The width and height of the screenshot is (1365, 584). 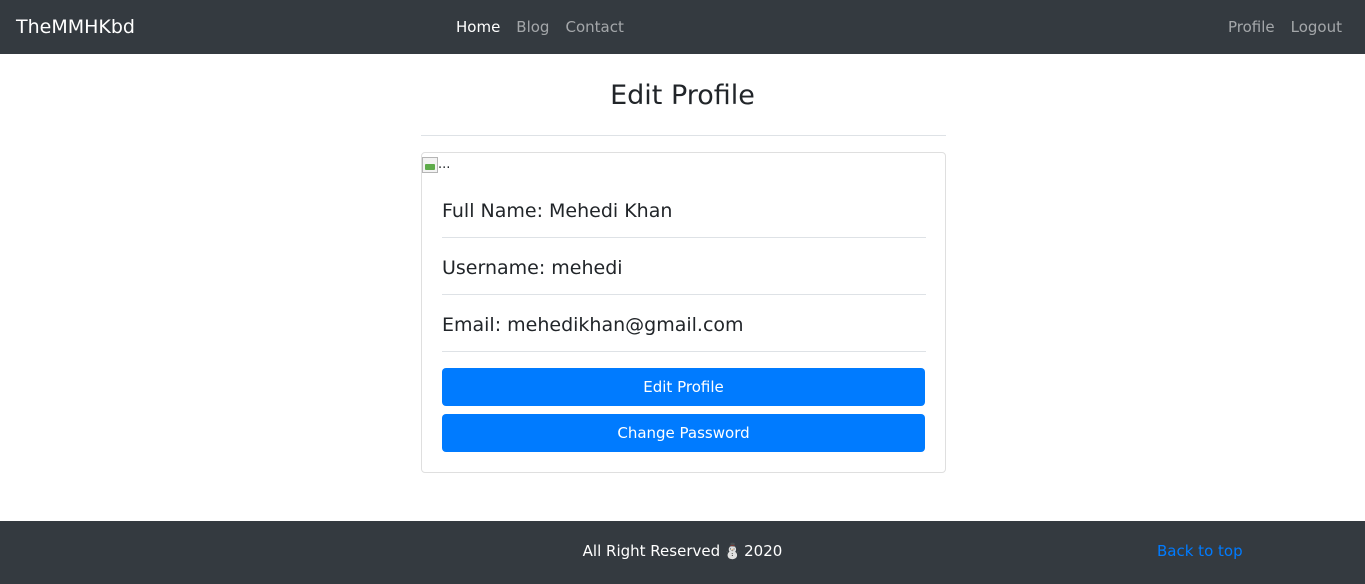 What do you see at coordinates (557, 211) in the screenshot?
I see `full-name-text: Full Name: Mehedi Khan` at bounding box center [557, 211].